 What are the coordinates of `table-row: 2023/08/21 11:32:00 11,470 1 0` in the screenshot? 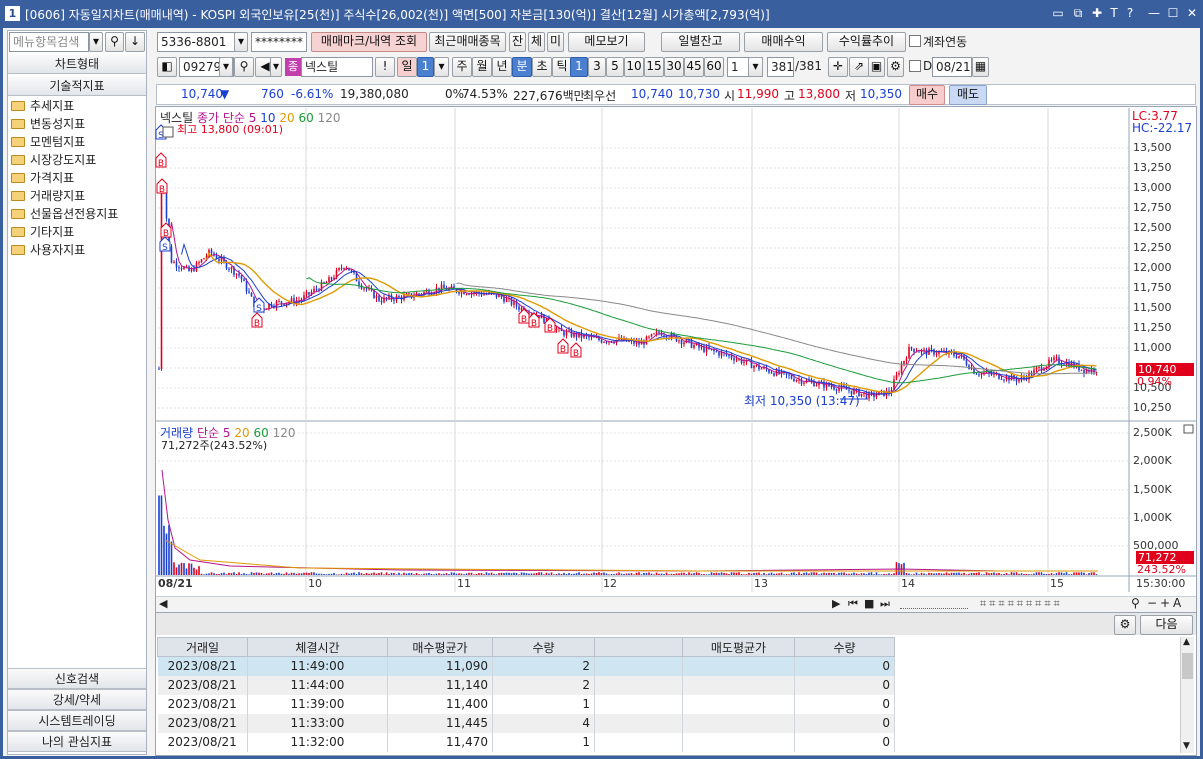 It's located at (526, 742).